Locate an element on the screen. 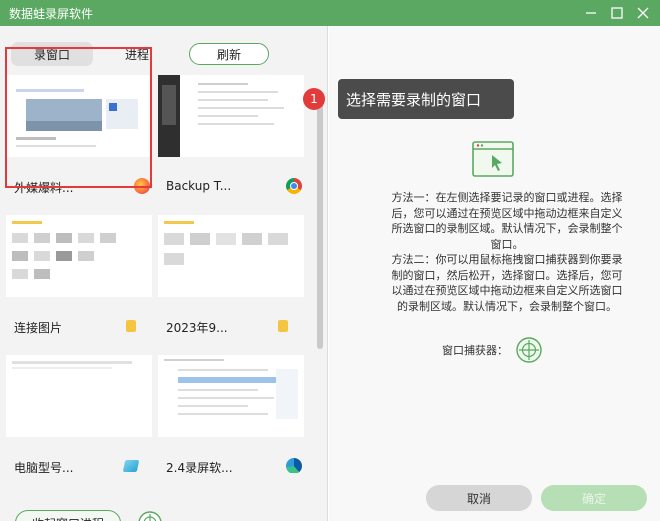 The height and width of the screenshot is (521, 660). tab-record-window: 录窗口 is located at coordinates (52, 54).